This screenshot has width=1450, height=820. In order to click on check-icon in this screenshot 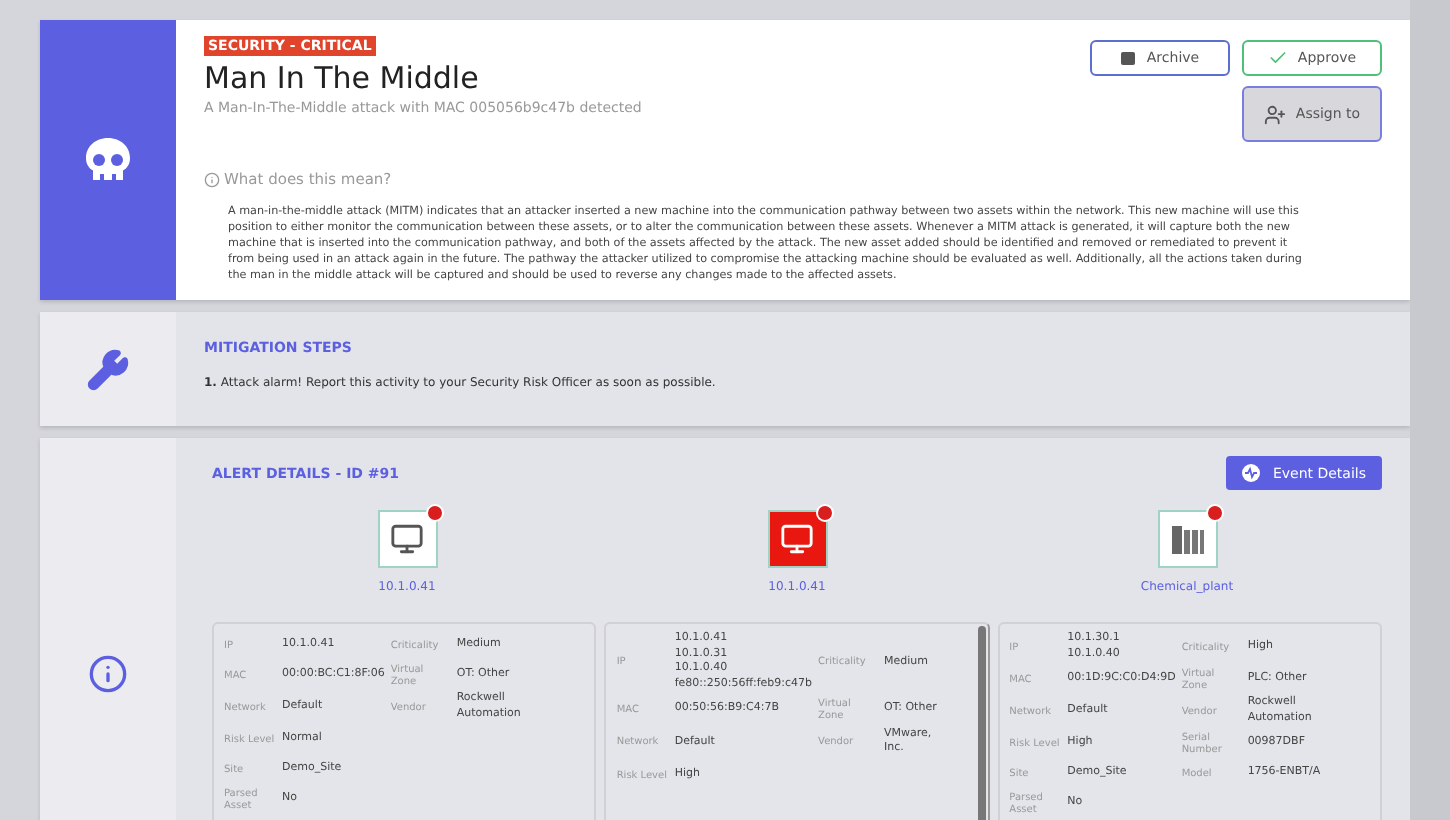, I will do `click(1277, 58)`.